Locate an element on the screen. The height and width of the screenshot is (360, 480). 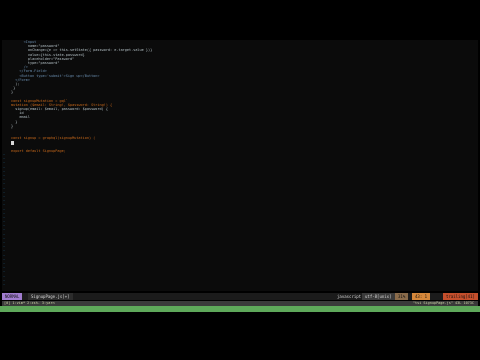
filename-label: SignupPage.js[+] is located at coordinates (50, 296).